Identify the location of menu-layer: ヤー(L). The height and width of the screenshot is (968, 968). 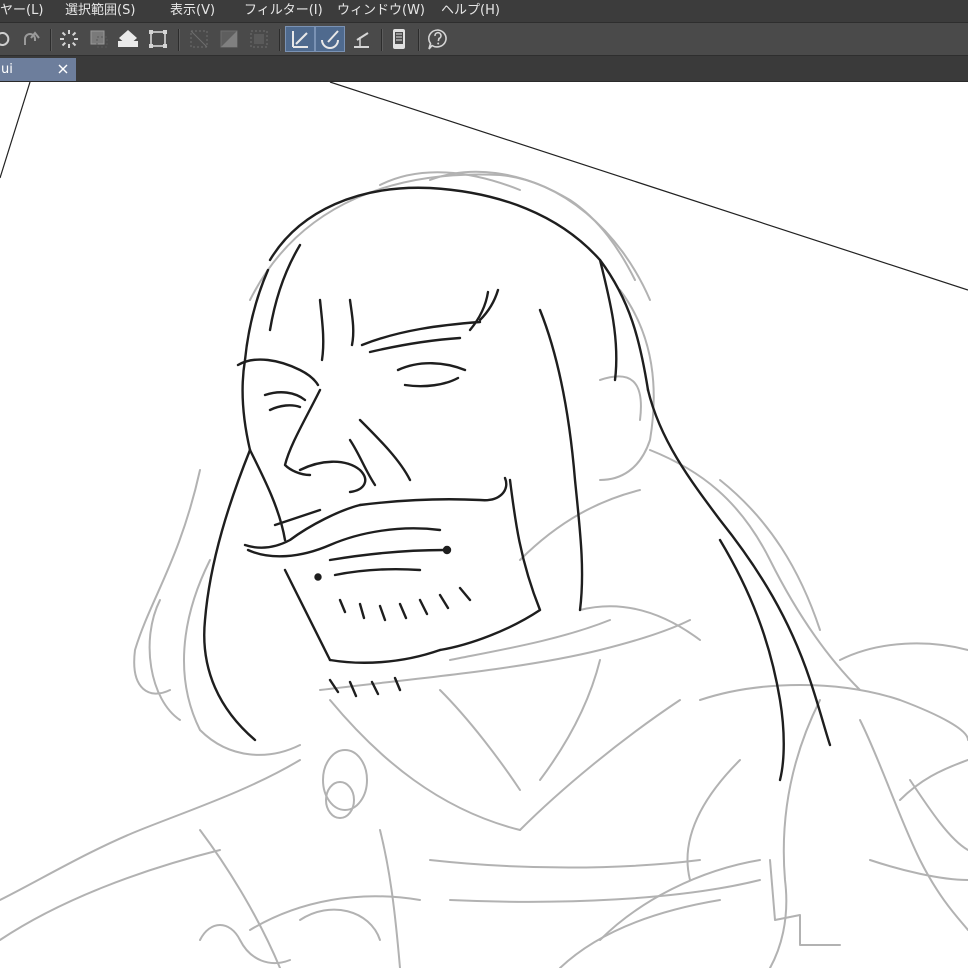
(21, 11).